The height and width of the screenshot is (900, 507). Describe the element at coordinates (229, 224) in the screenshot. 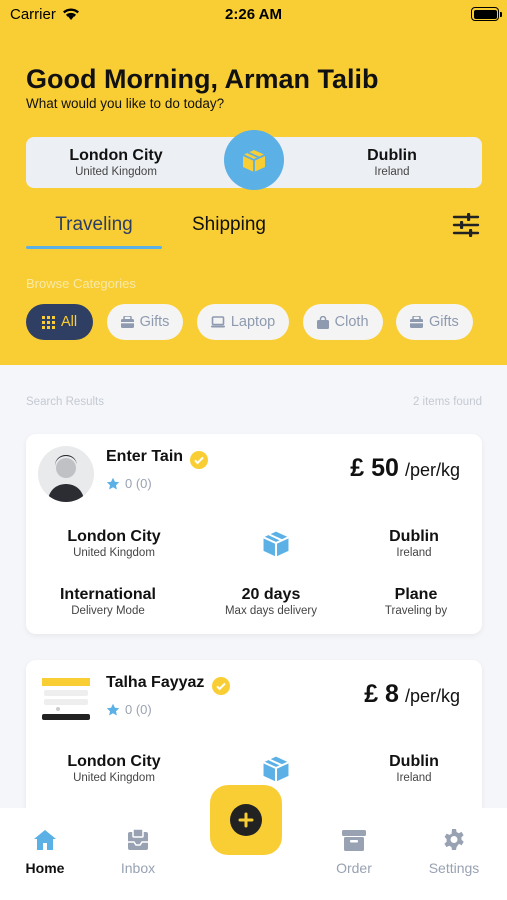

I see `tab-shipping: Shipping` at that location.